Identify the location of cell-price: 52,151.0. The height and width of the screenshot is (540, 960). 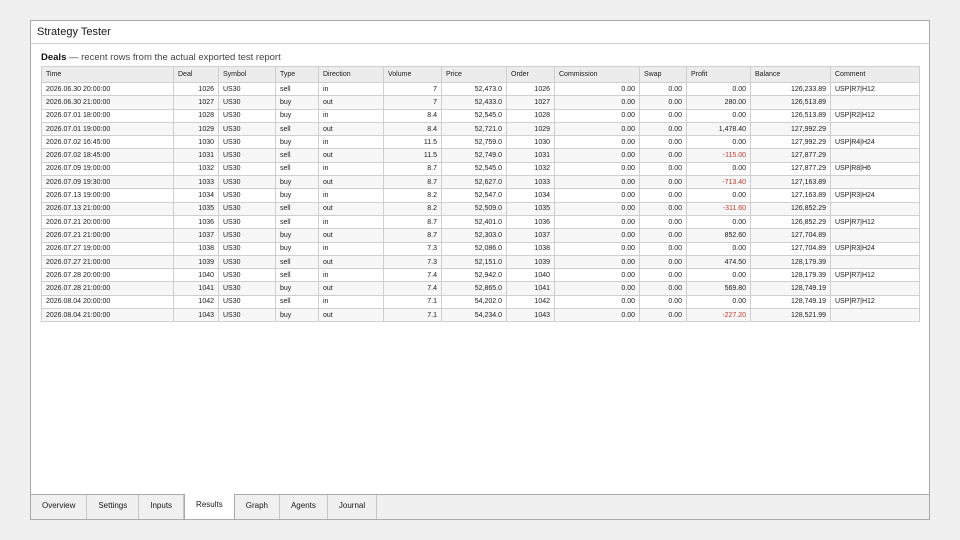
(474, 262).